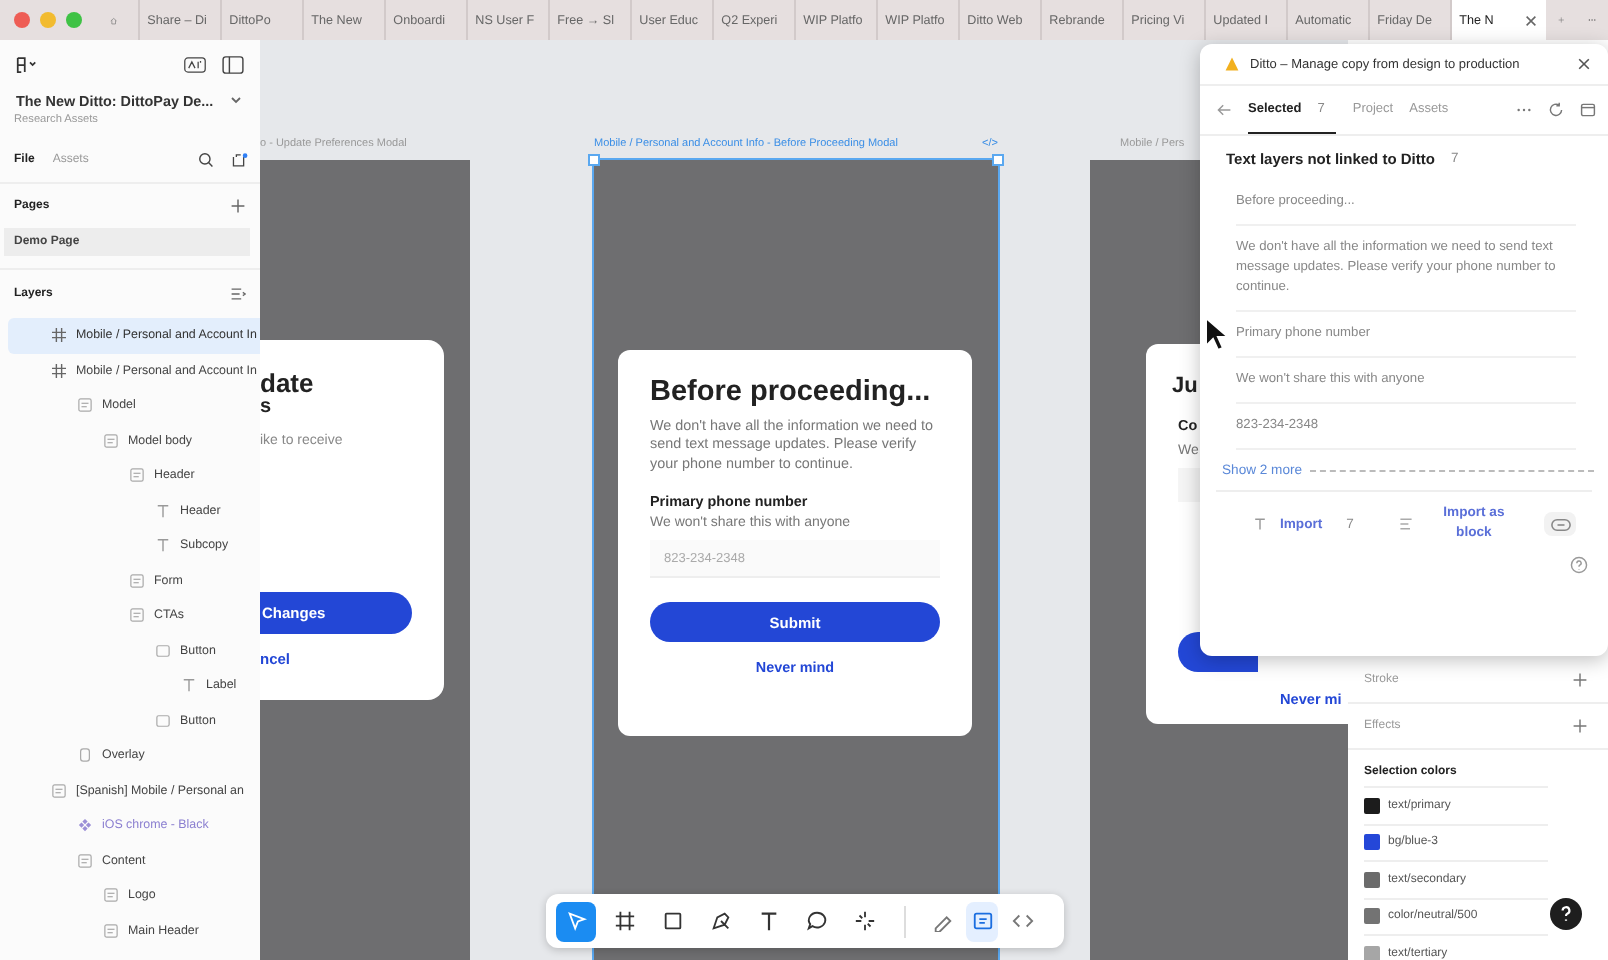 This screenshot has height=960, width=1608. I want to click on library-icon, so click(240, 160).